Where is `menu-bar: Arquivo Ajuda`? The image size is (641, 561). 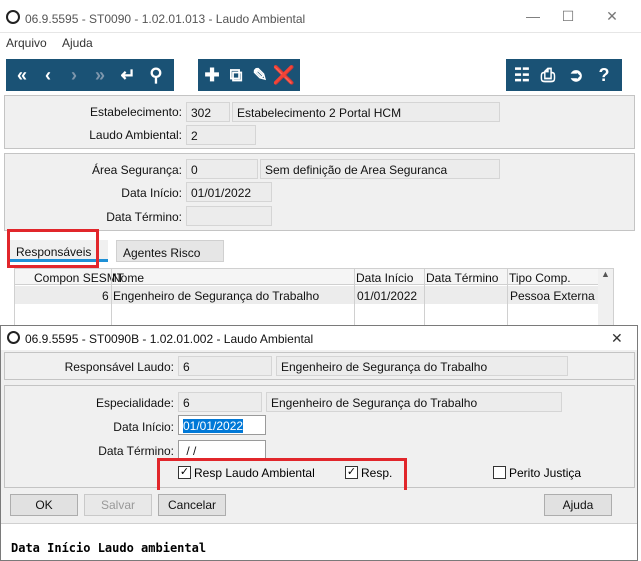
menu-bar: Arquivo Ajuda is located at coordinates (320, 43).